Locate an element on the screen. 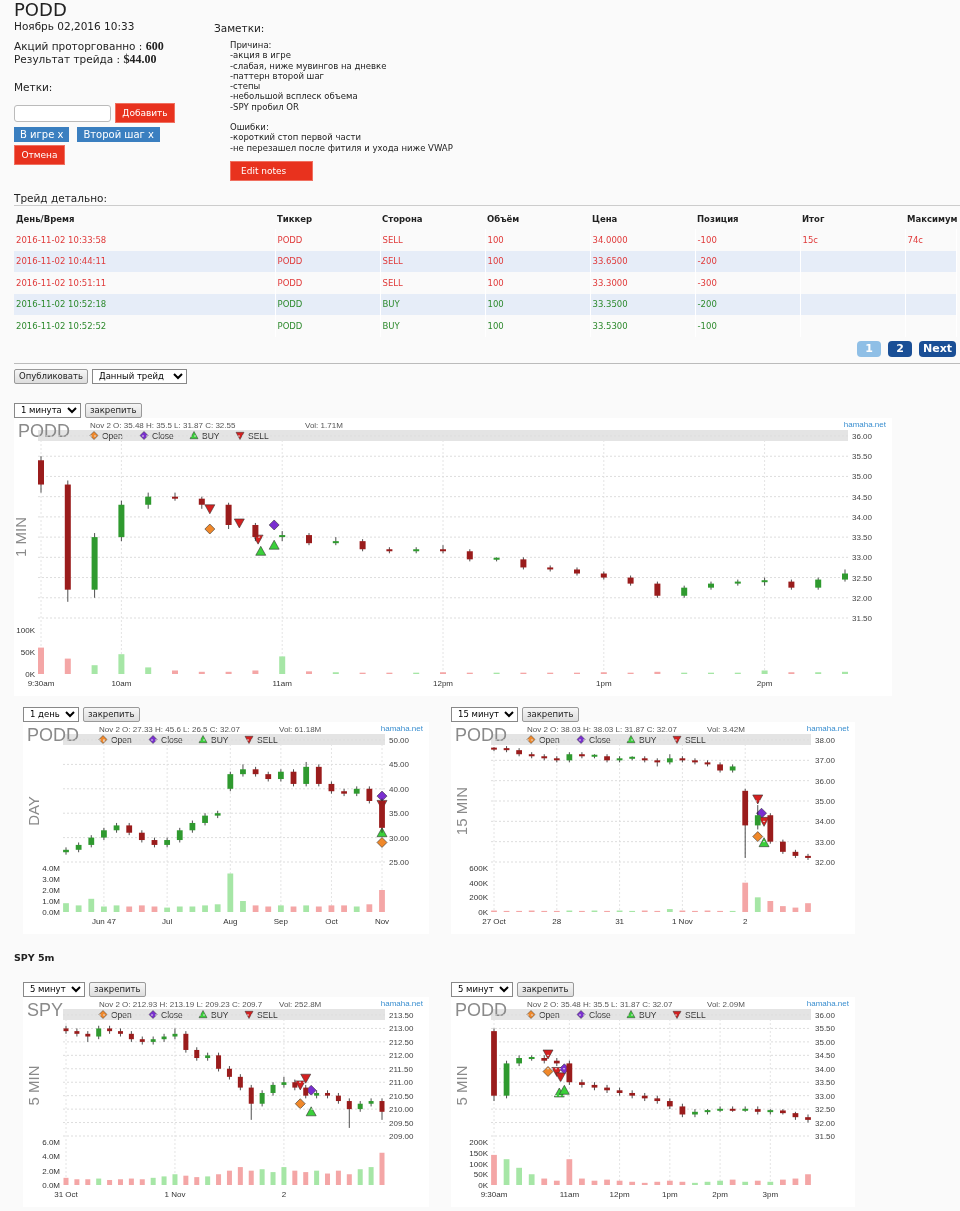  axis-label: DAY is located at coordinates (33, 810).